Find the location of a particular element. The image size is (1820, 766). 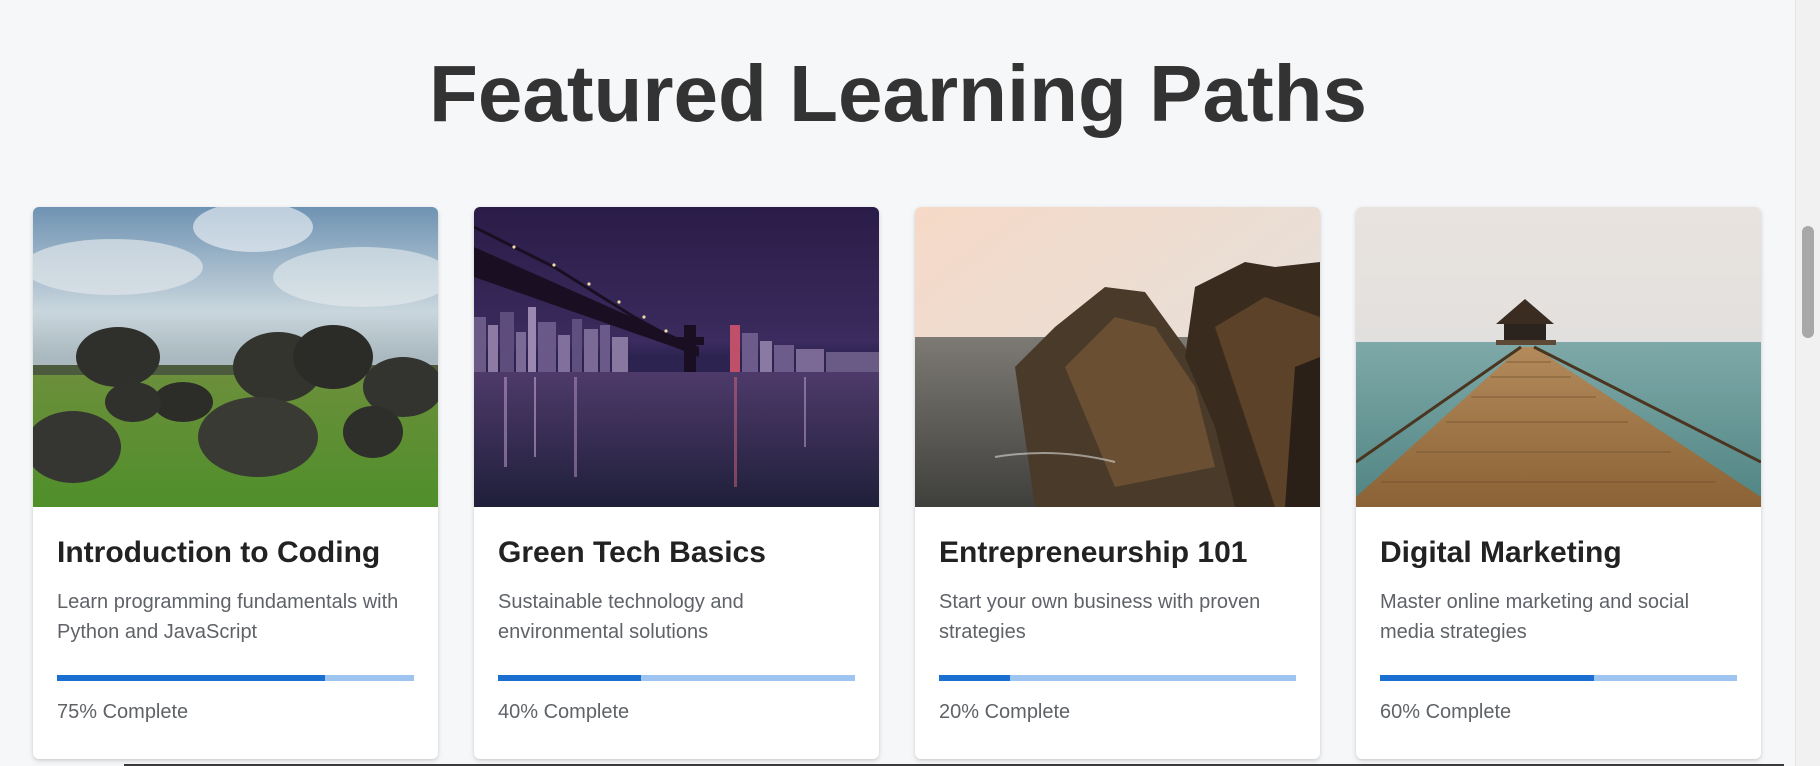

card-title: Green Tech Basics is located at coordinates (632, 552).